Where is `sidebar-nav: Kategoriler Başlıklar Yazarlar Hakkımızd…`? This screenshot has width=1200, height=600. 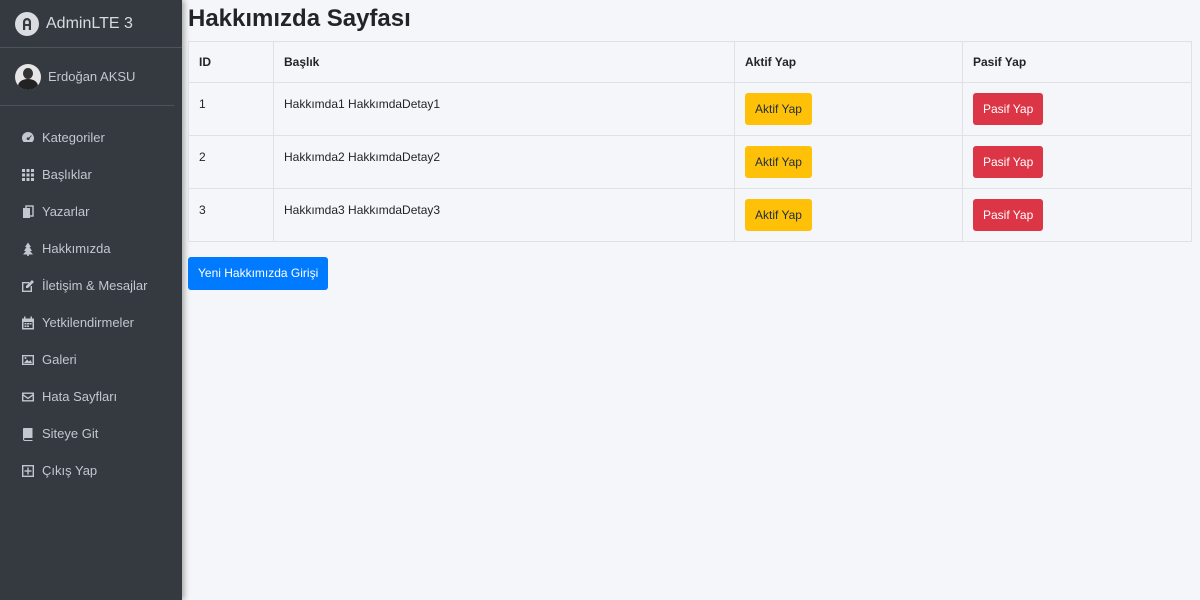
sidebar-nav: Kategoriler Başlıklar Yazarlar Hakkımızd… is located at coordinates (91, 297).